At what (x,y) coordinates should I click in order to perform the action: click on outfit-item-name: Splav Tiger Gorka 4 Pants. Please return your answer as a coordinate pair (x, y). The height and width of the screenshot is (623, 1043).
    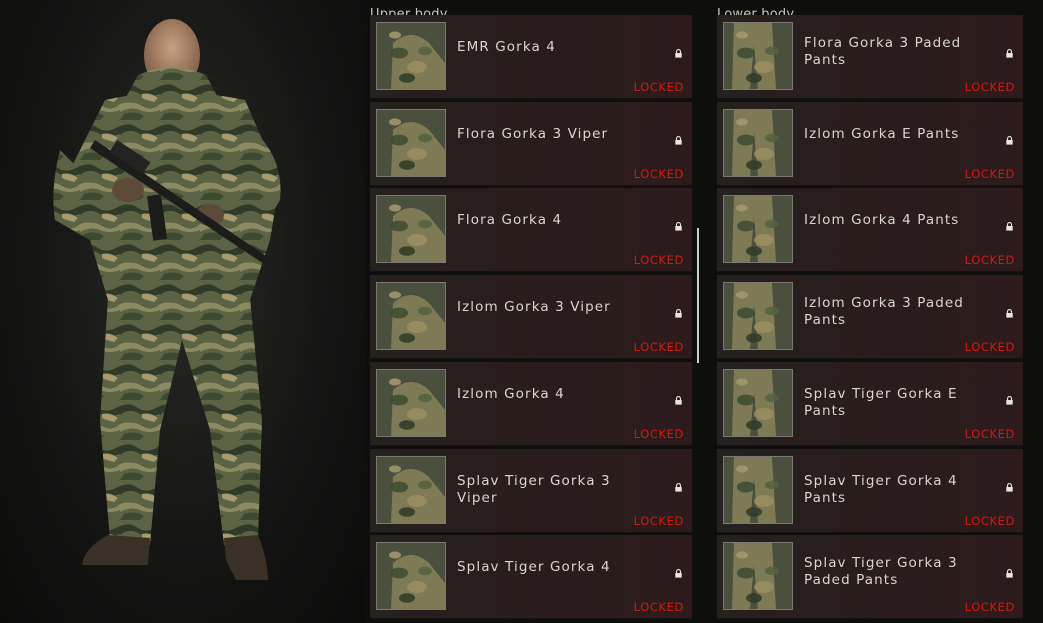
    Looking at the image, I should click on (881, 489).